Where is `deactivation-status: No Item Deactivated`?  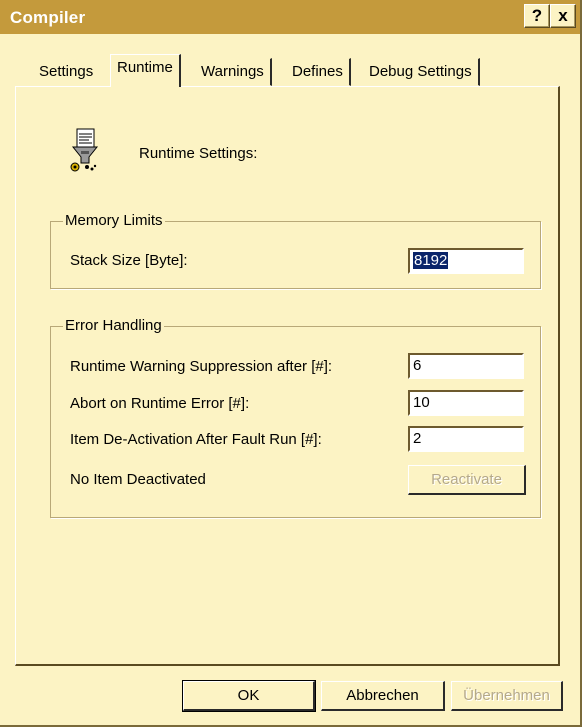 deactivation-status: No Item Deactivated is located at coordinates (138, 479).